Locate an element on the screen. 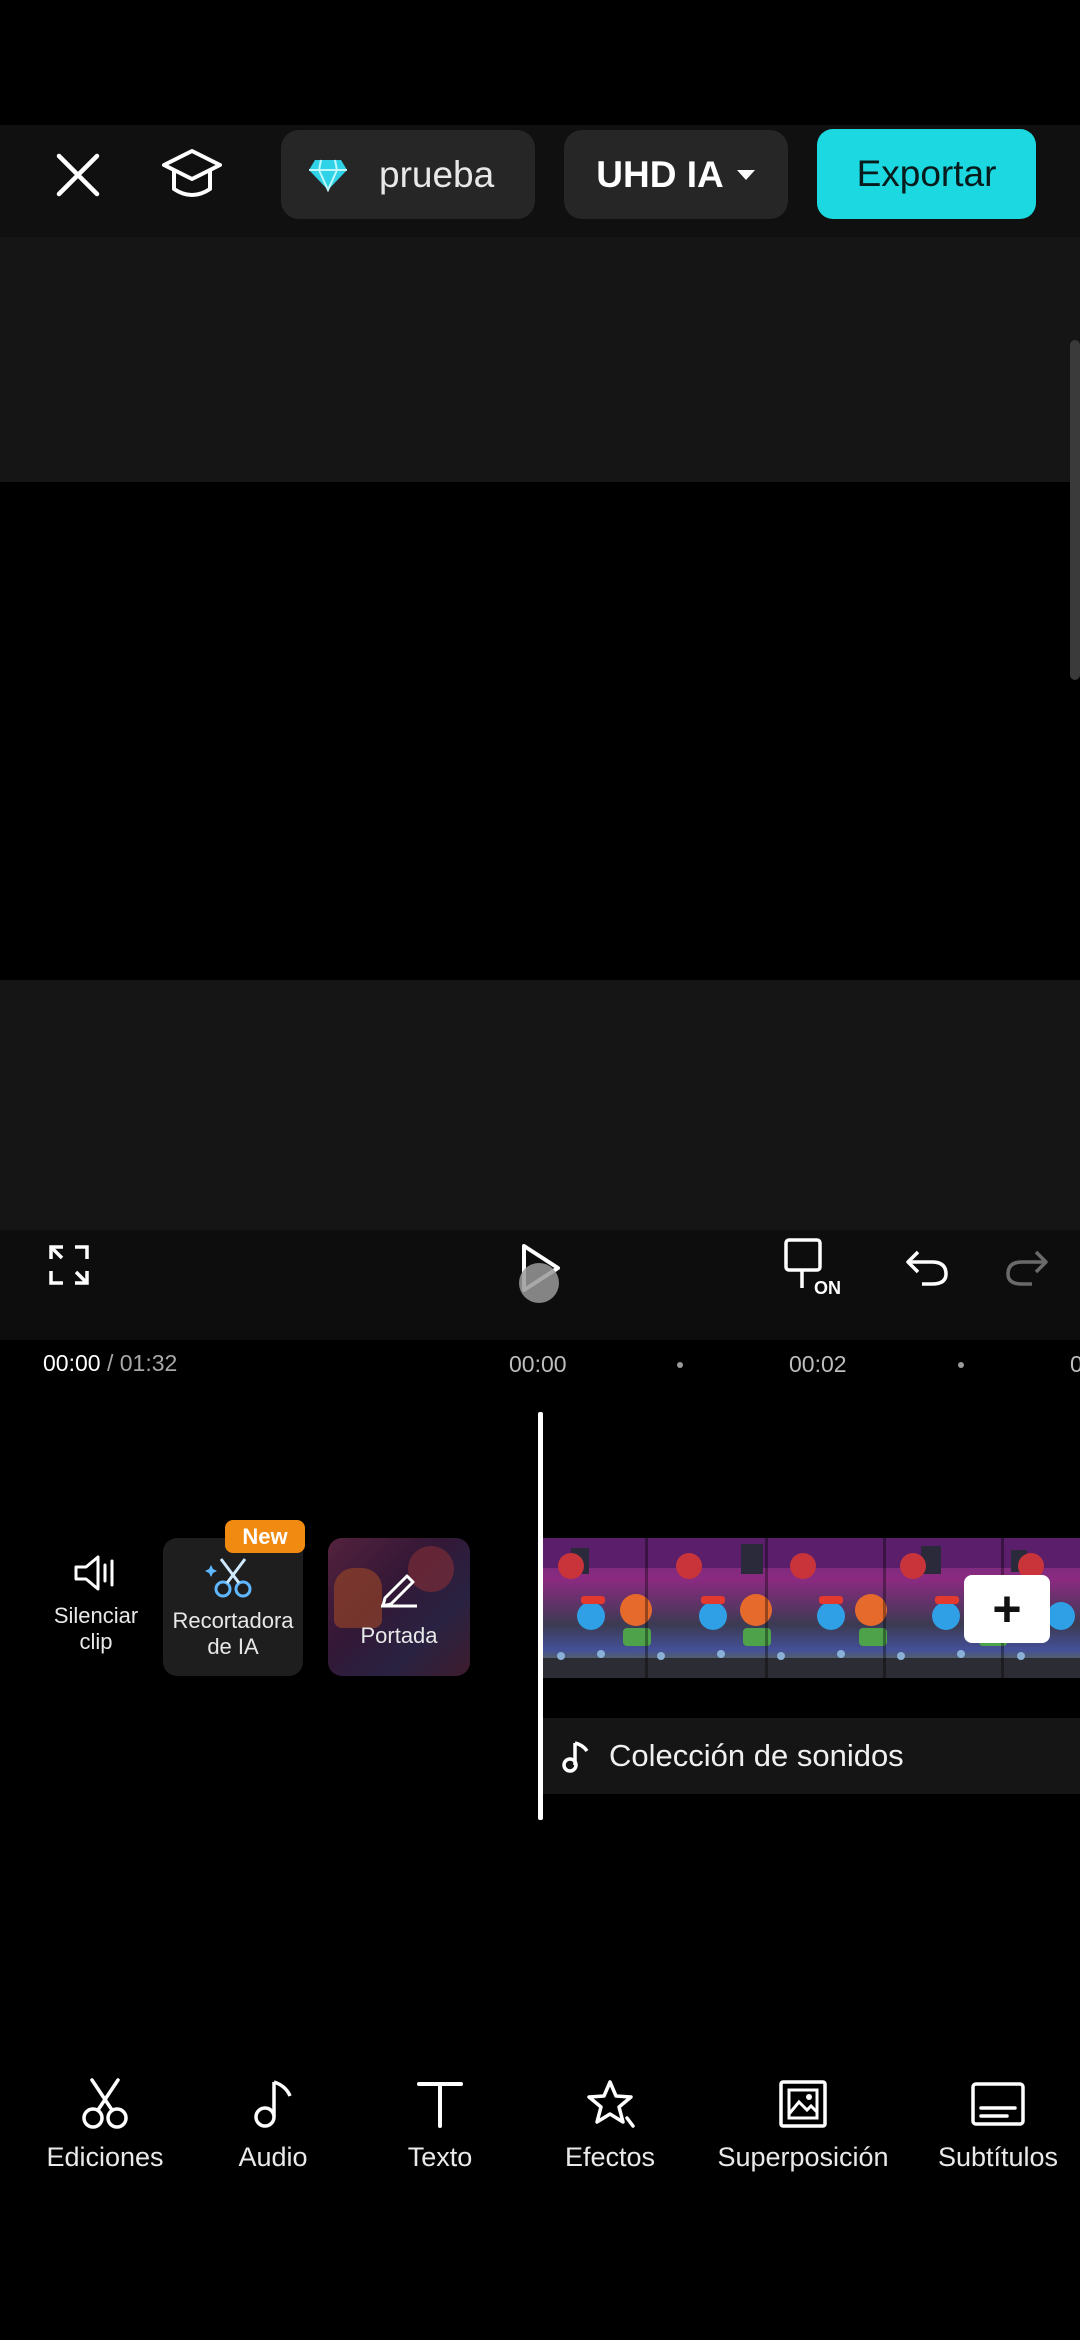 This screenshot has width=1080, height=2340. toolbar-label: Texto is located at coordinates (440, 2157).